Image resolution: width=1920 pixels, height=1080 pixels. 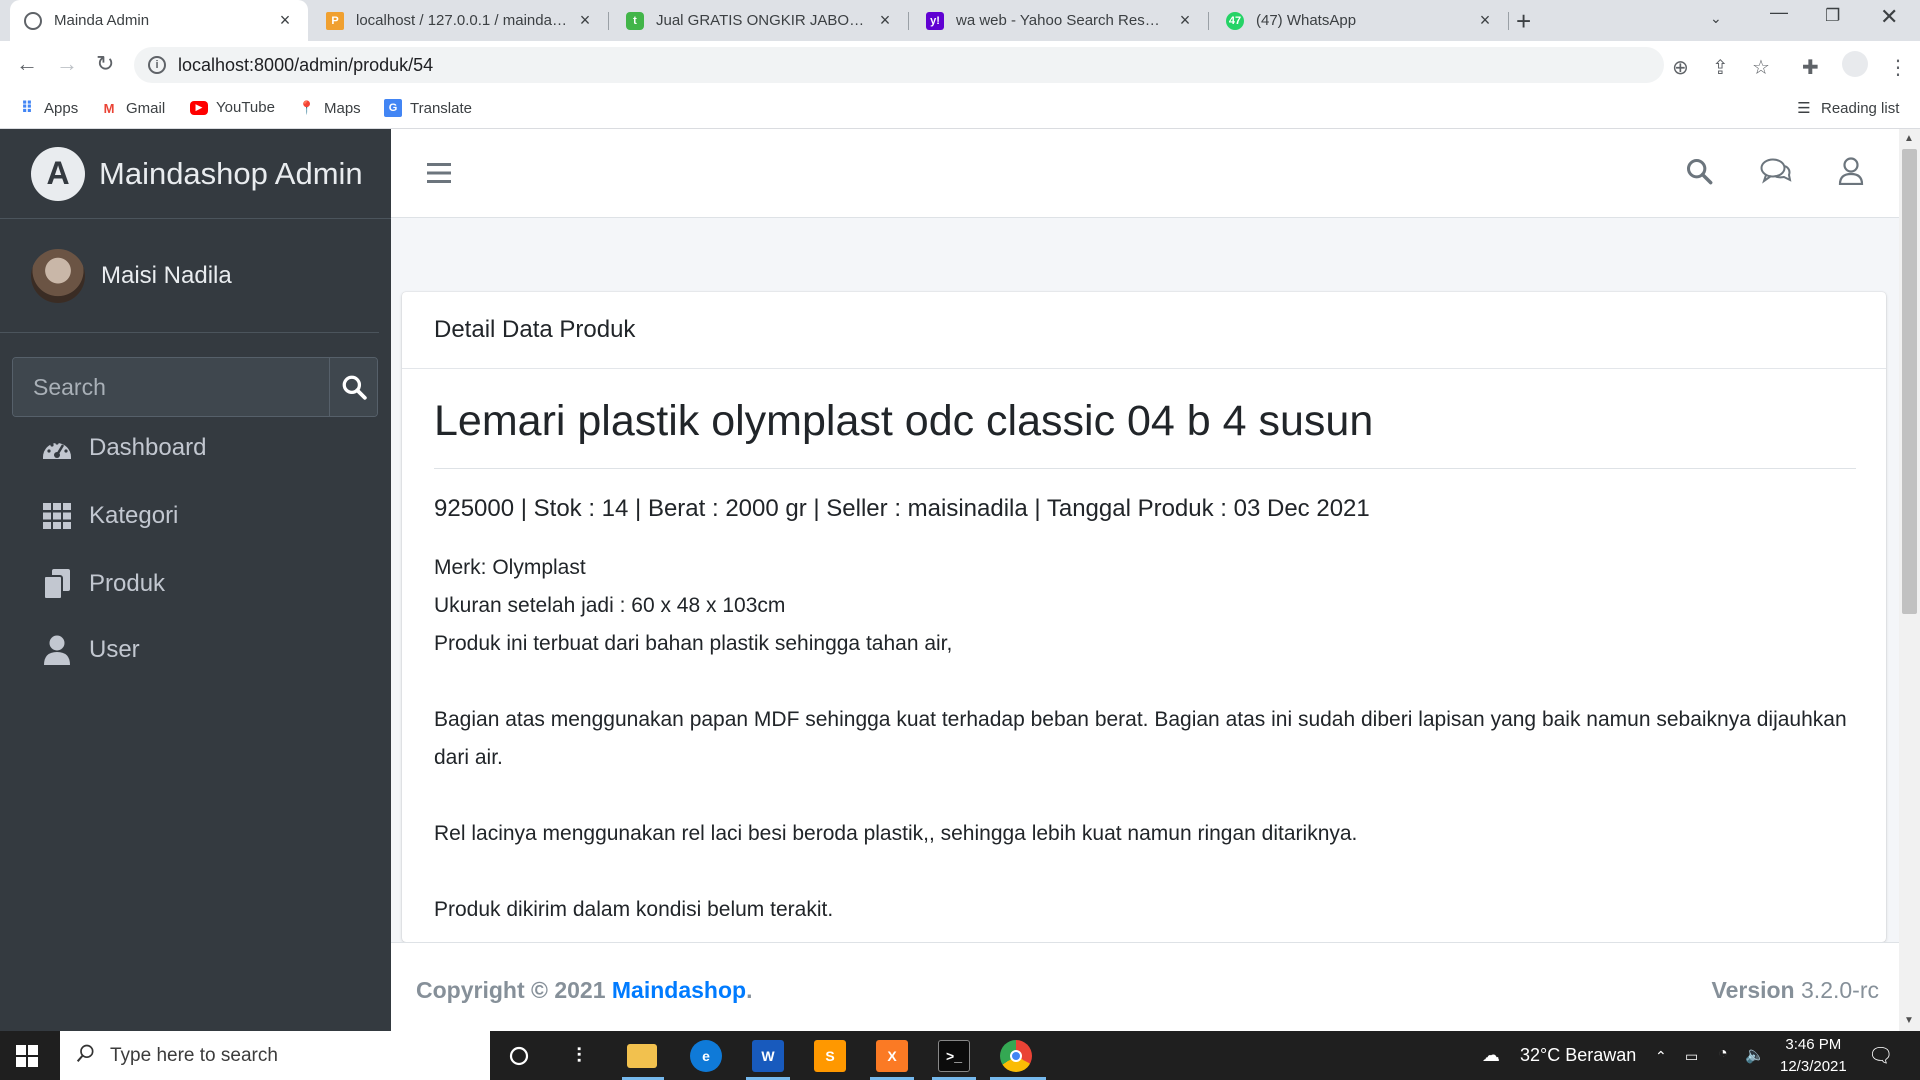 I want to click on tab-mainda-admin: Mainda Admin ×, so click(x=159, y=20).